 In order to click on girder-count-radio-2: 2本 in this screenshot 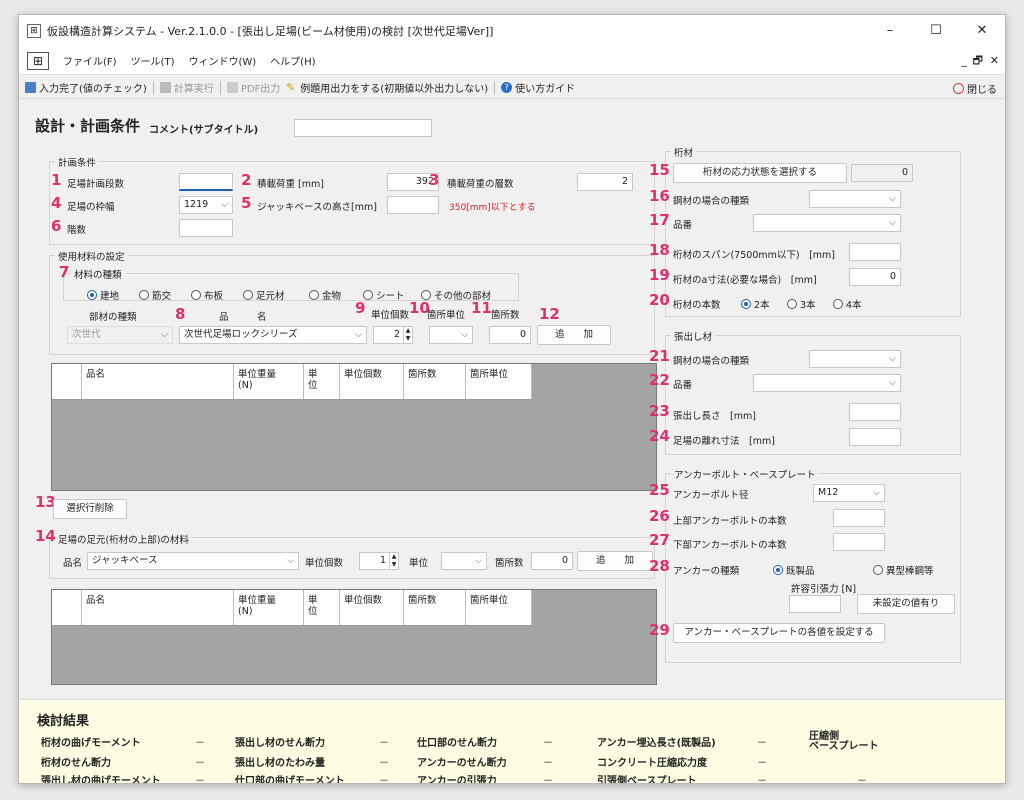, I will do `click(755, 304)`.